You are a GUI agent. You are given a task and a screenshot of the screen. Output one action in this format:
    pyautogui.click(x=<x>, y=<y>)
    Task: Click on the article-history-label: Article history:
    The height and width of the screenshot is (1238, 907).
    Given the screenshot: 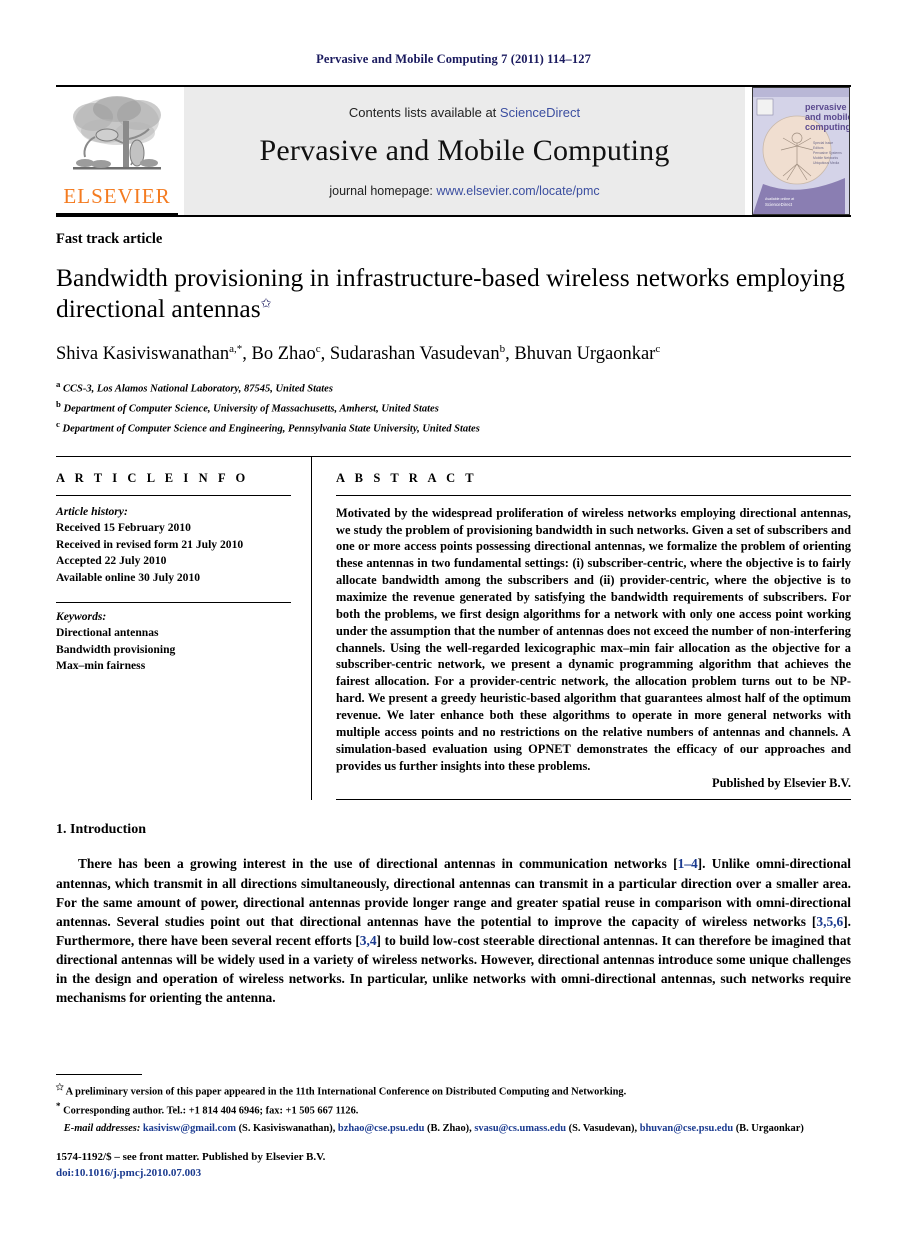 What is the action you would take?
    pyautogui.click(x=92, y=511)
    